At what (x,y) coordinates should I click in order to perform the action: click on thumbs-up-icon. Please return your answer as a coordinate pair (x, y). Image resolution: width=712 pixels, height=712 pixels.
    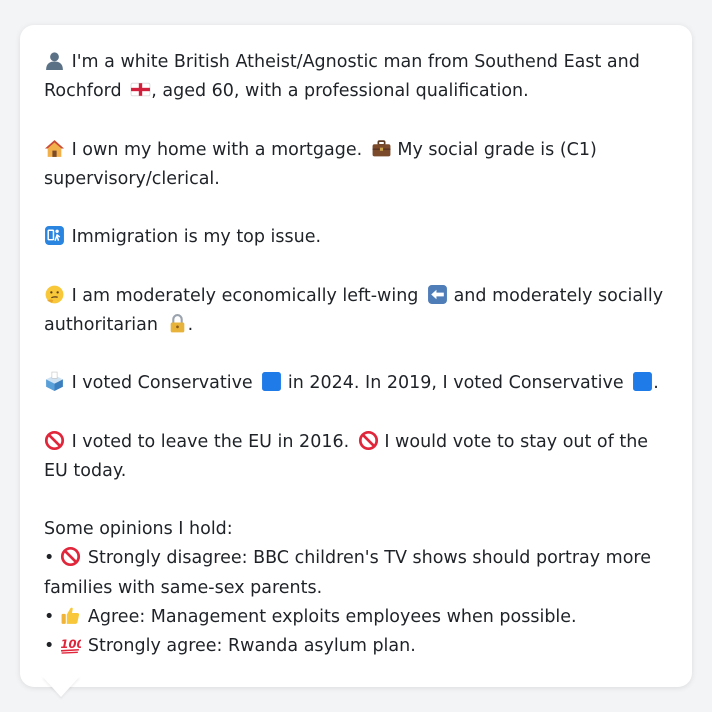
    Looking at the image, I should click on (70, 615).